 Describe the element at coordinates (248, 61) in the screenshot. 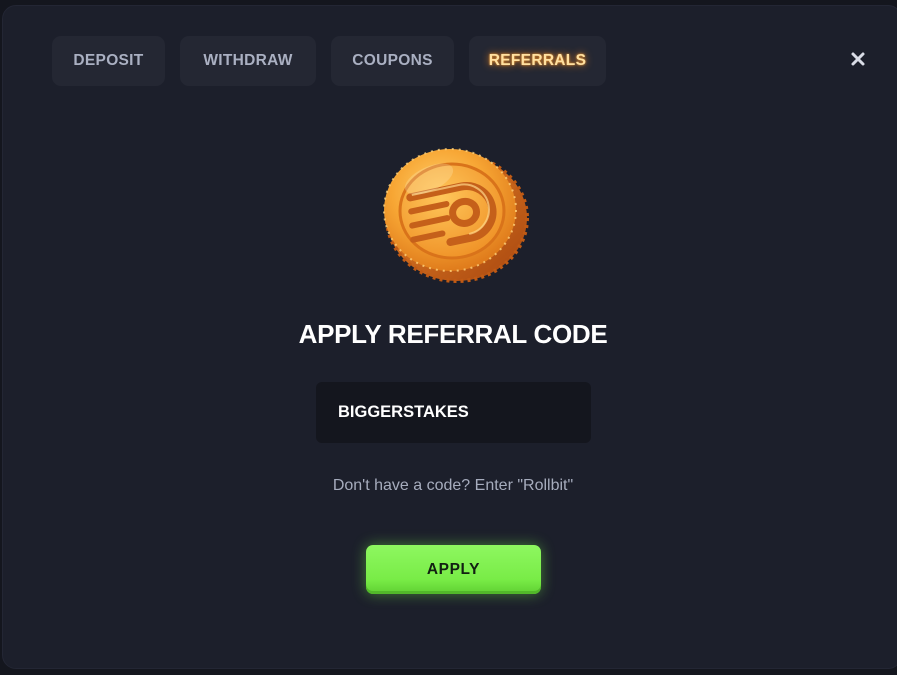

I see `tab-withdraw: WITHDRAW` at that location.